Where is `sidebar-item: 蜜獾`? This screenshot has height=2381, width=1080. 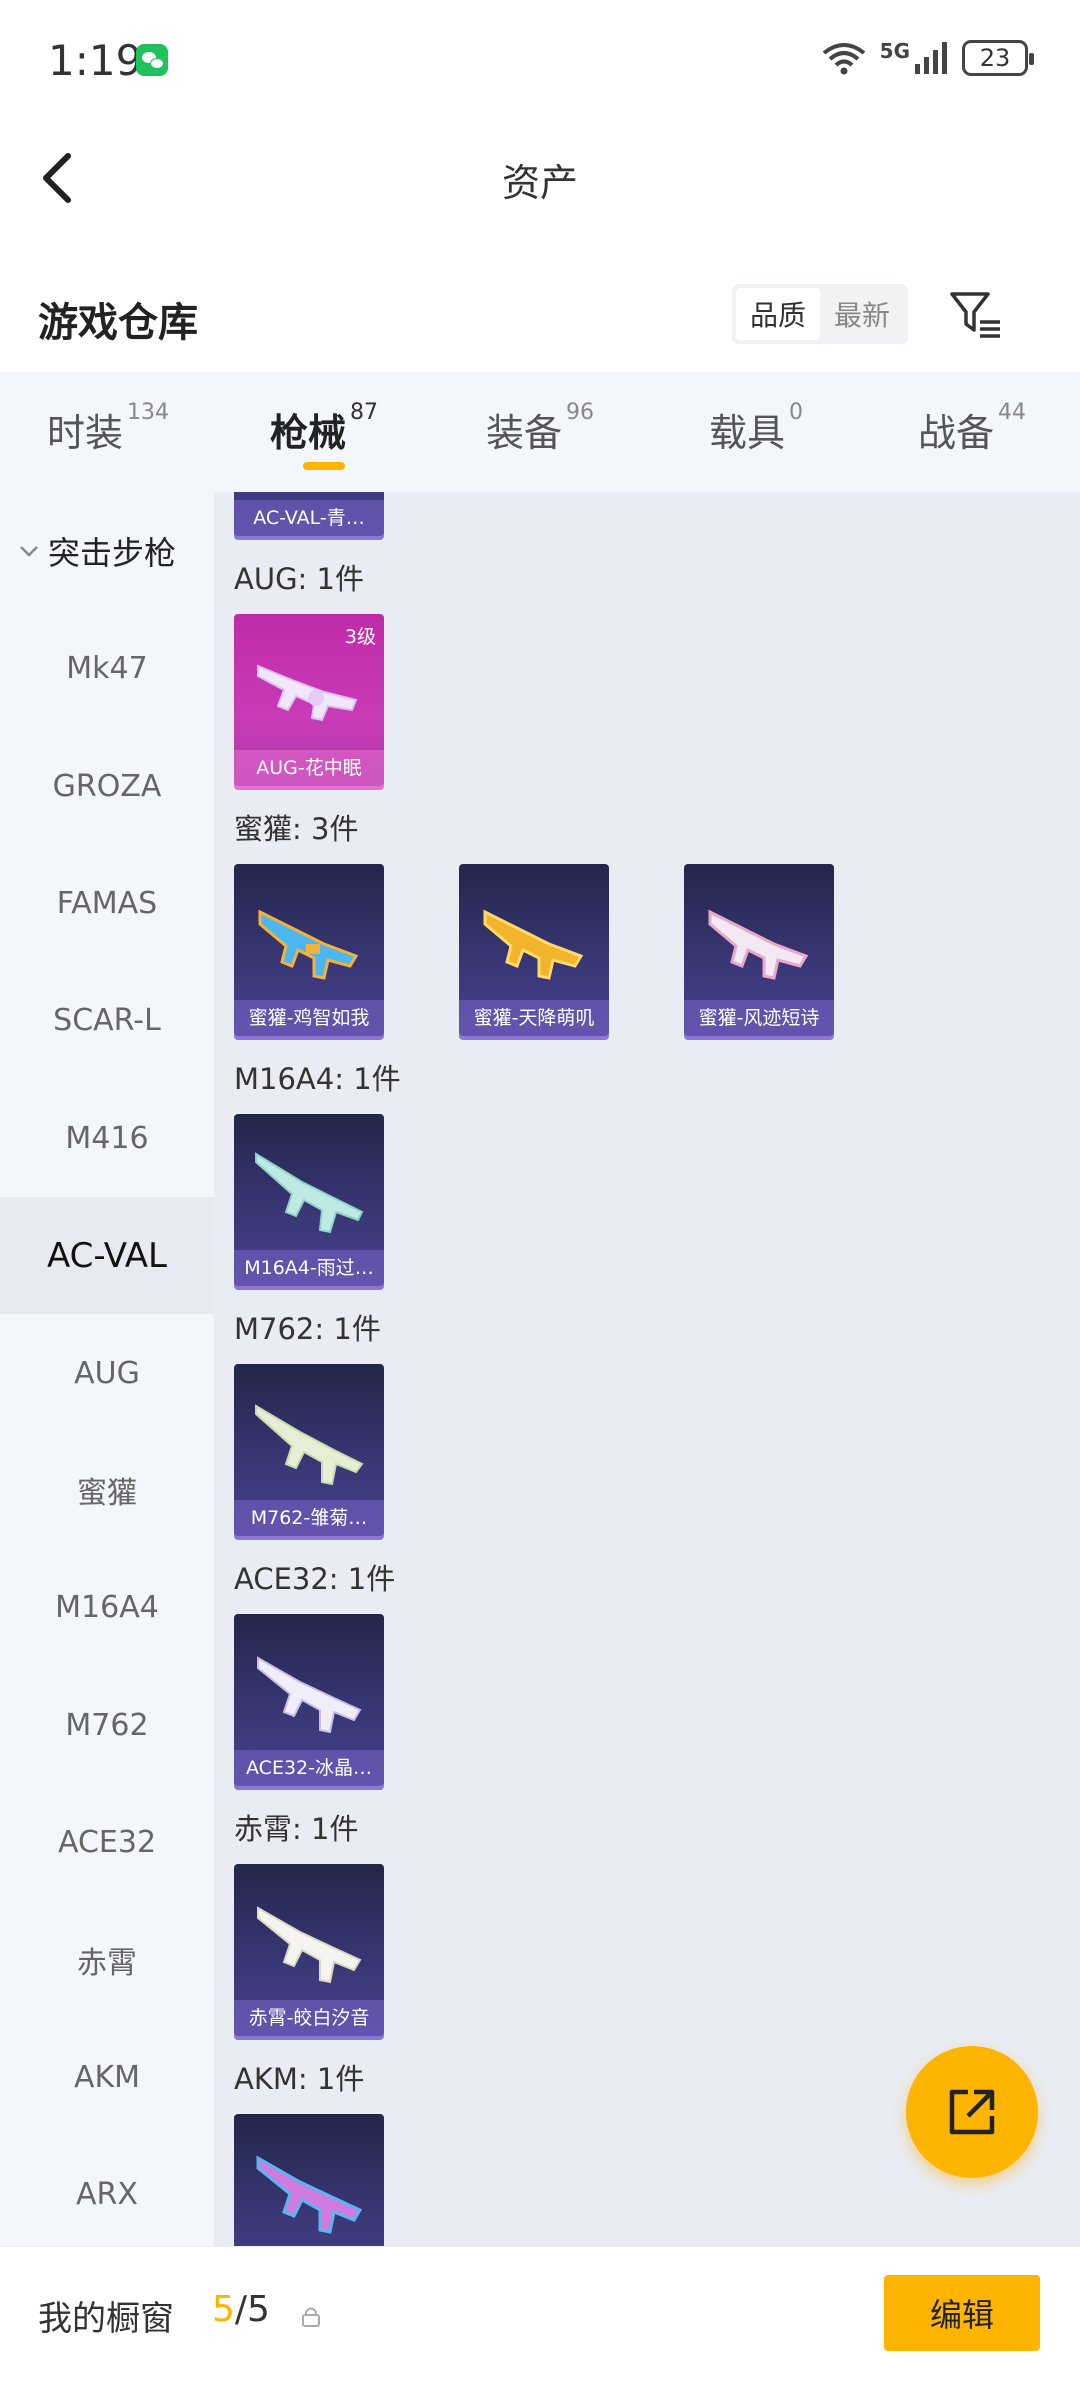 sidebar-item: 蜜獾 is located at coordinates (107, 1490).